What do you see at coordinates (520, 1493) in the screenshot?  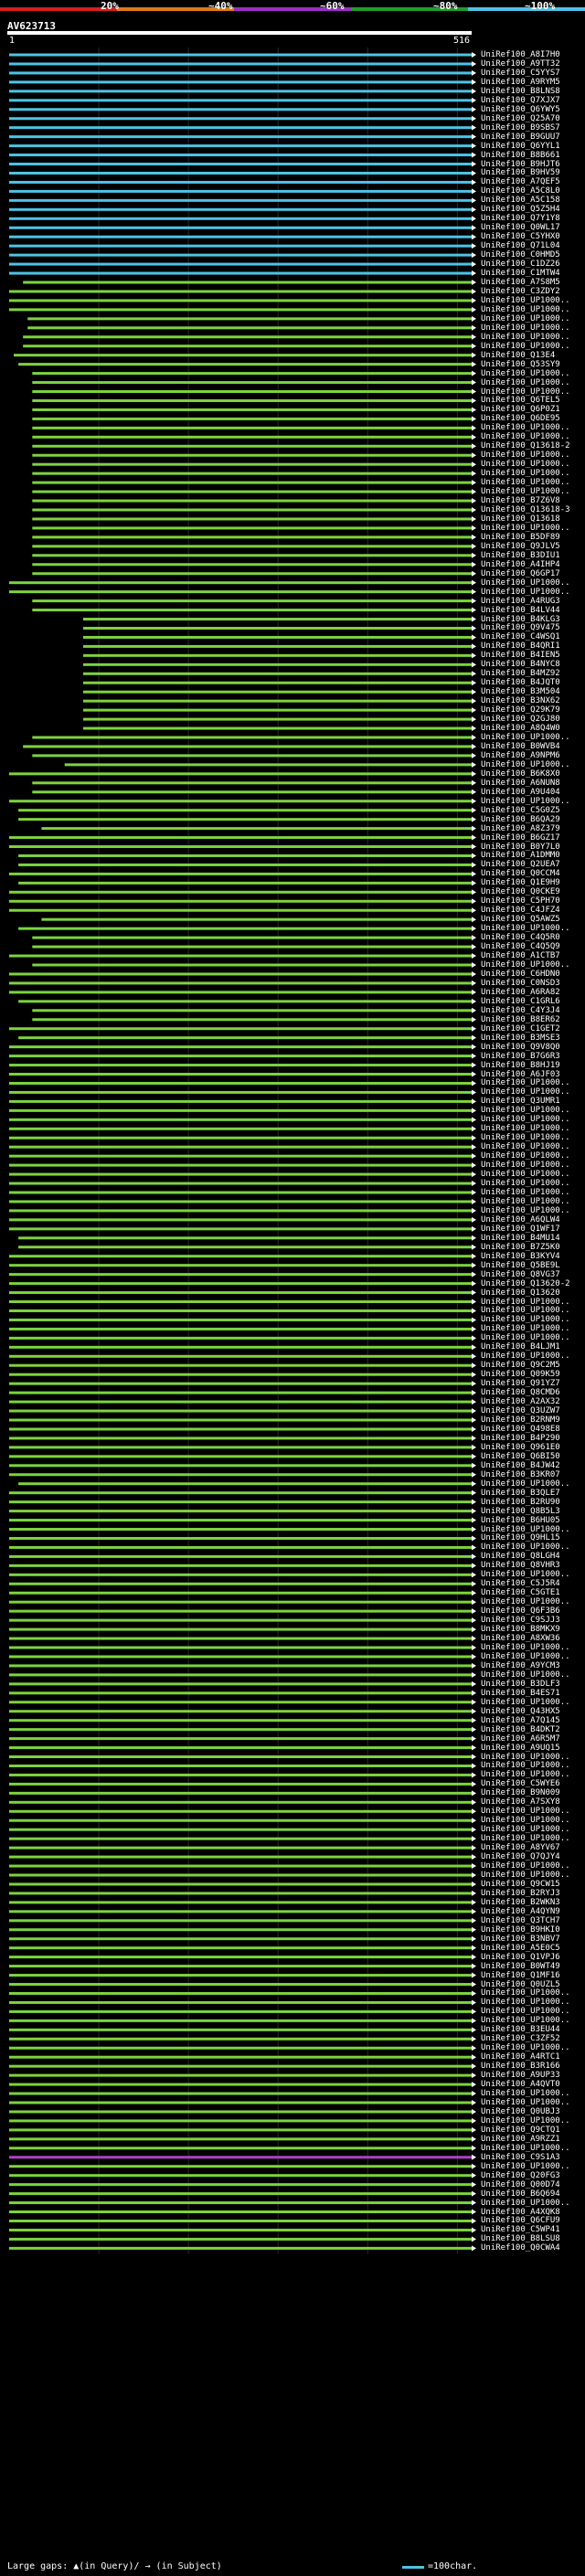 I see `hit-label: UniRef100_B3QLE7` at bounding box center [520, 1493].